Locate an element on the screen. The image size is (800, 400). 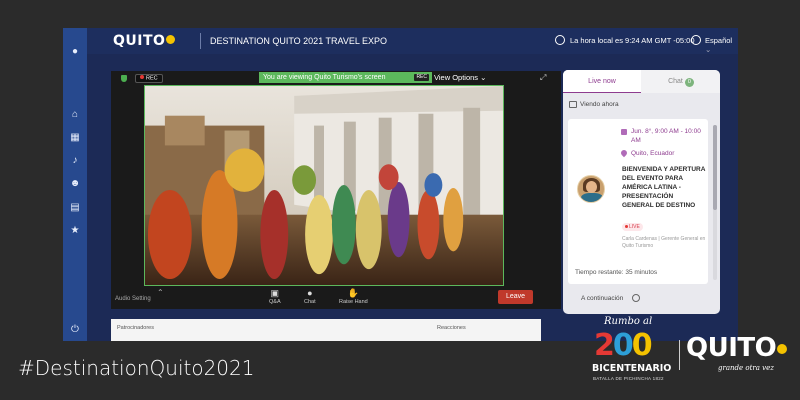
rec-mini-badge: REC is located at coordinates (421, 77).